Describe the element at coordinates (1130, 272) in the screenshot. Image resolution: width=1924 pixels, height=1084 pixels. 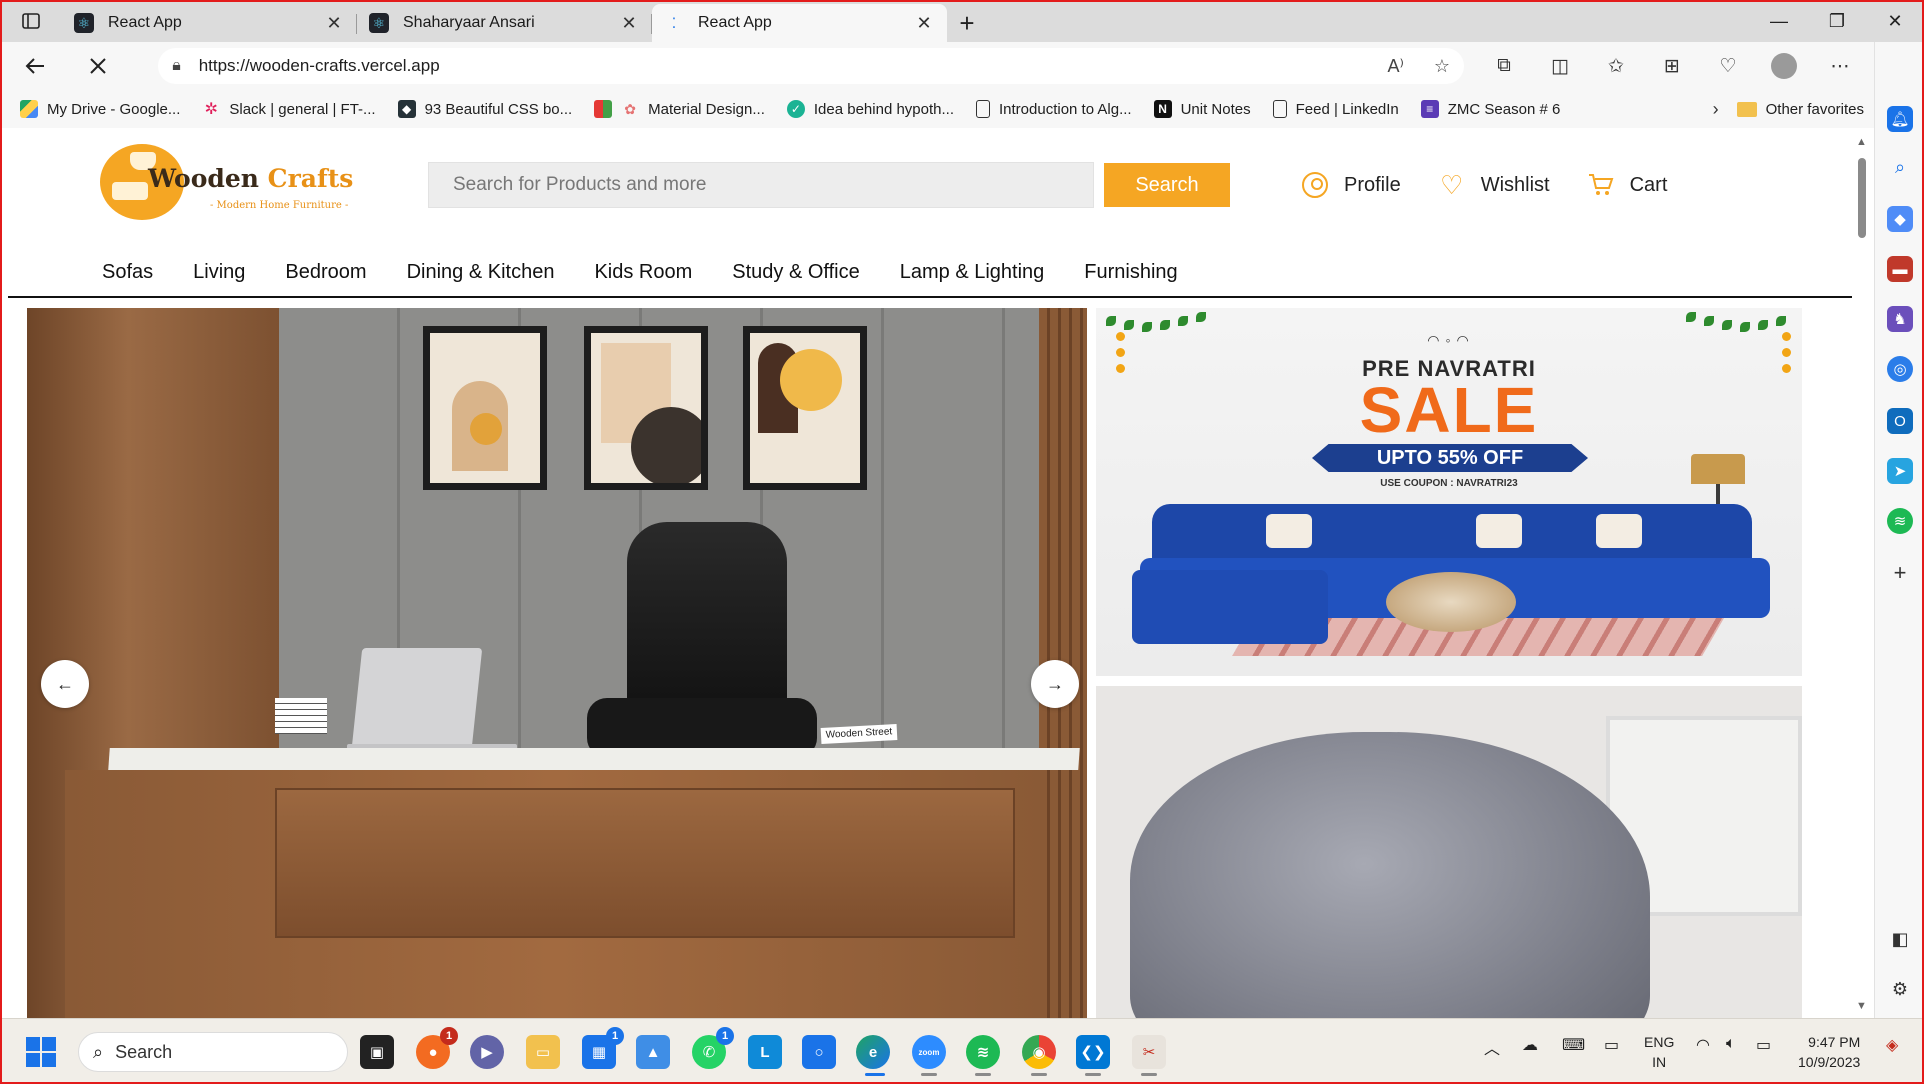
I see `category-link: Furnishing` at that location.